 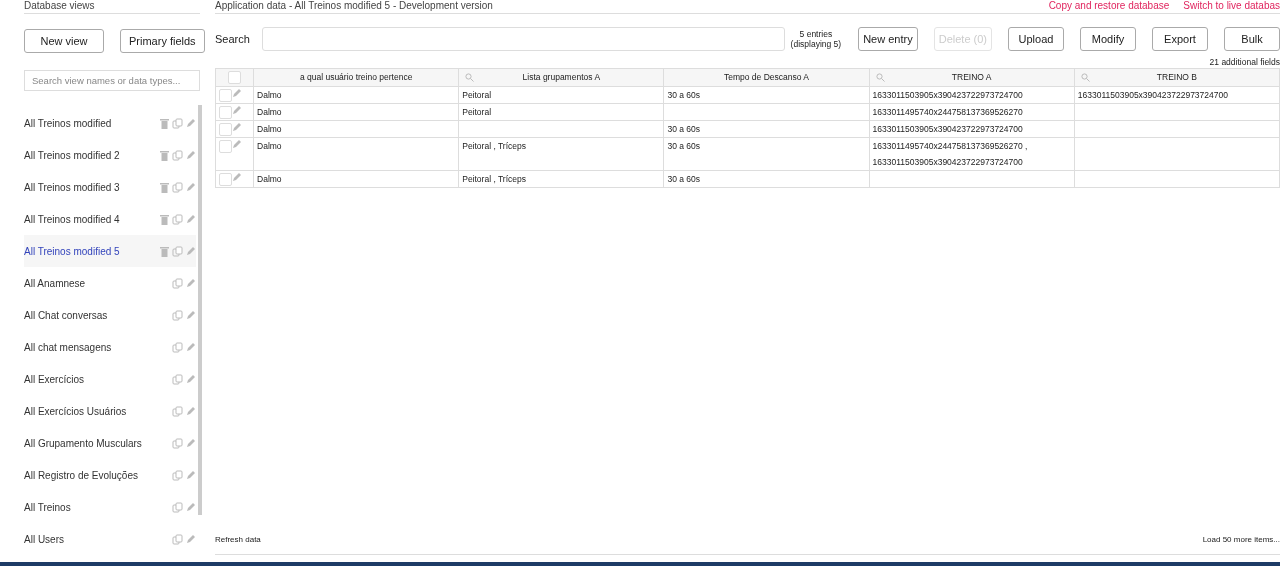 What do you see at coordinates (561, 77) in the screenshot?
I see `column-header: Lista grupamentos A` at bounding box center [561, 77].